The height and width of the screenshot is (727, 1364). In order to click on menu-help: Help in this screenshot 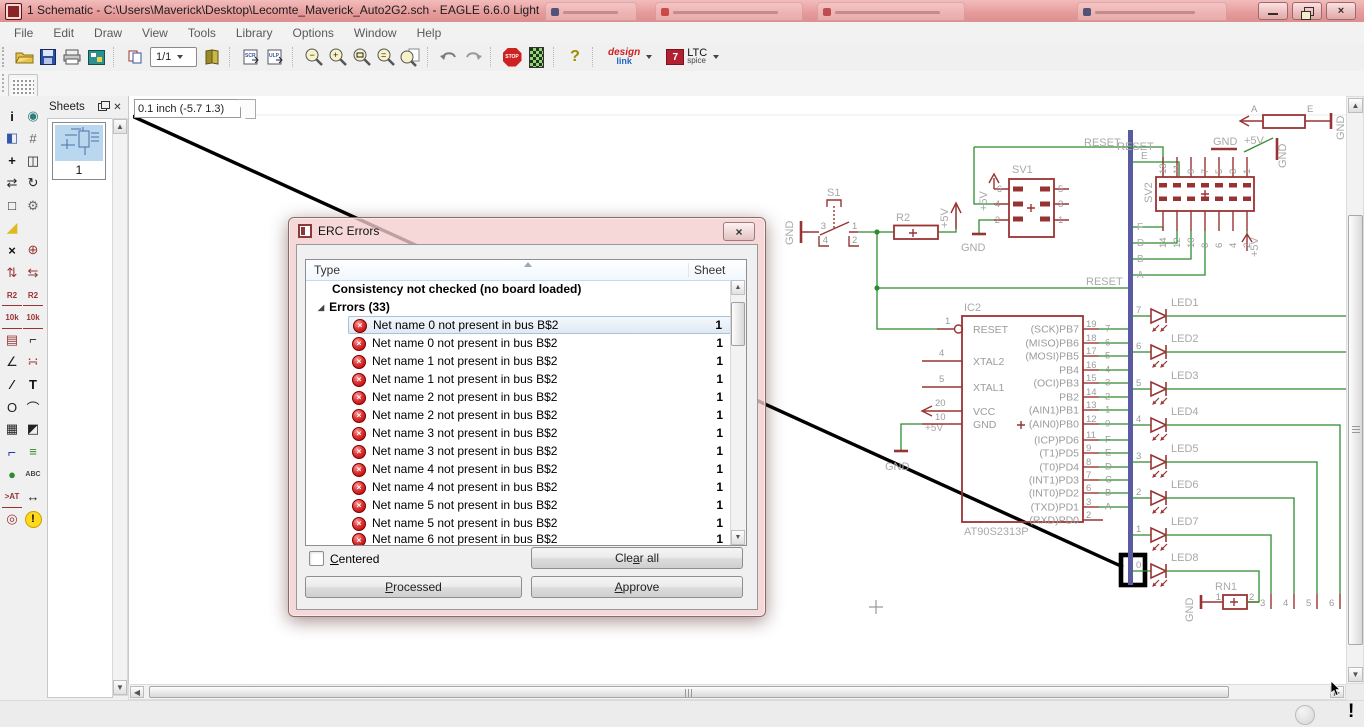, I will do `click(429, 33)`.